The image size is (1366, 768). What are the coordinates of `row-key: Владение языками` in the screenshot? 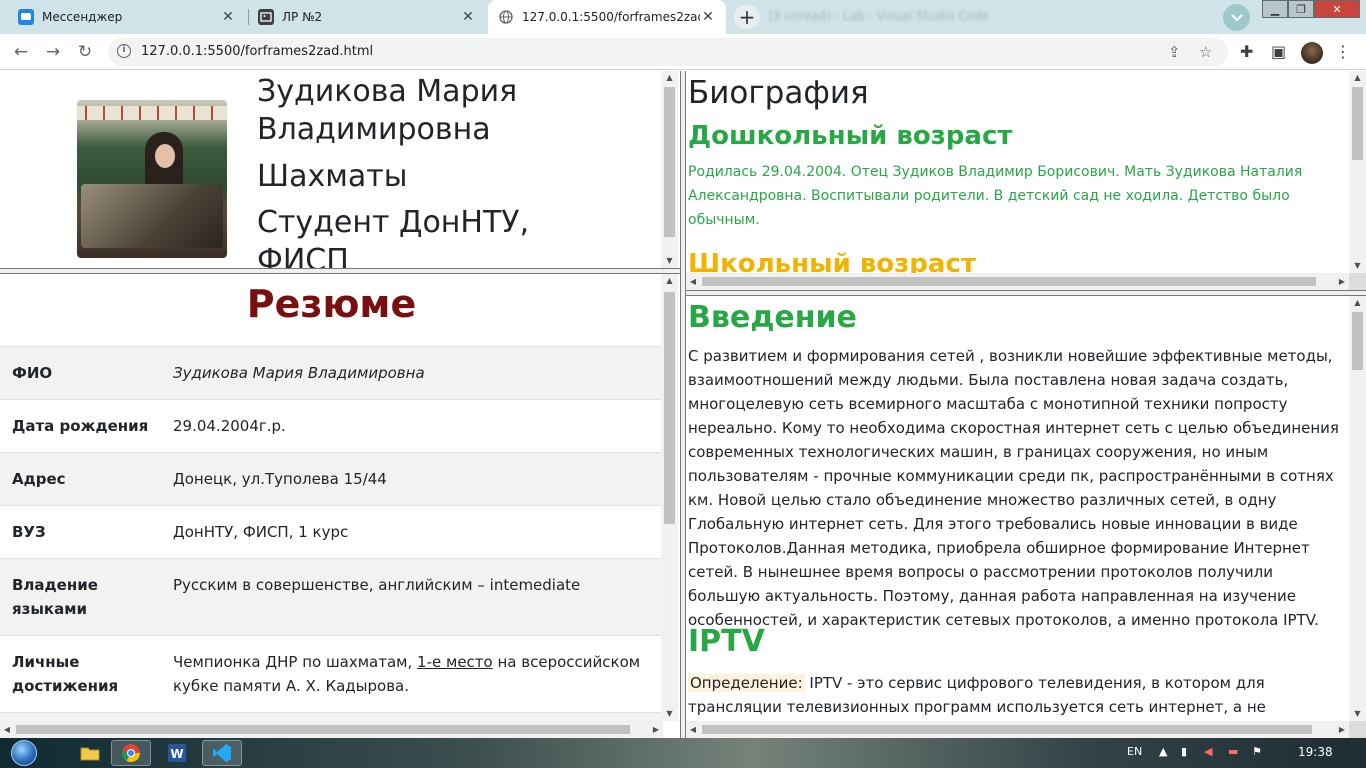 It's located at (86, 597).